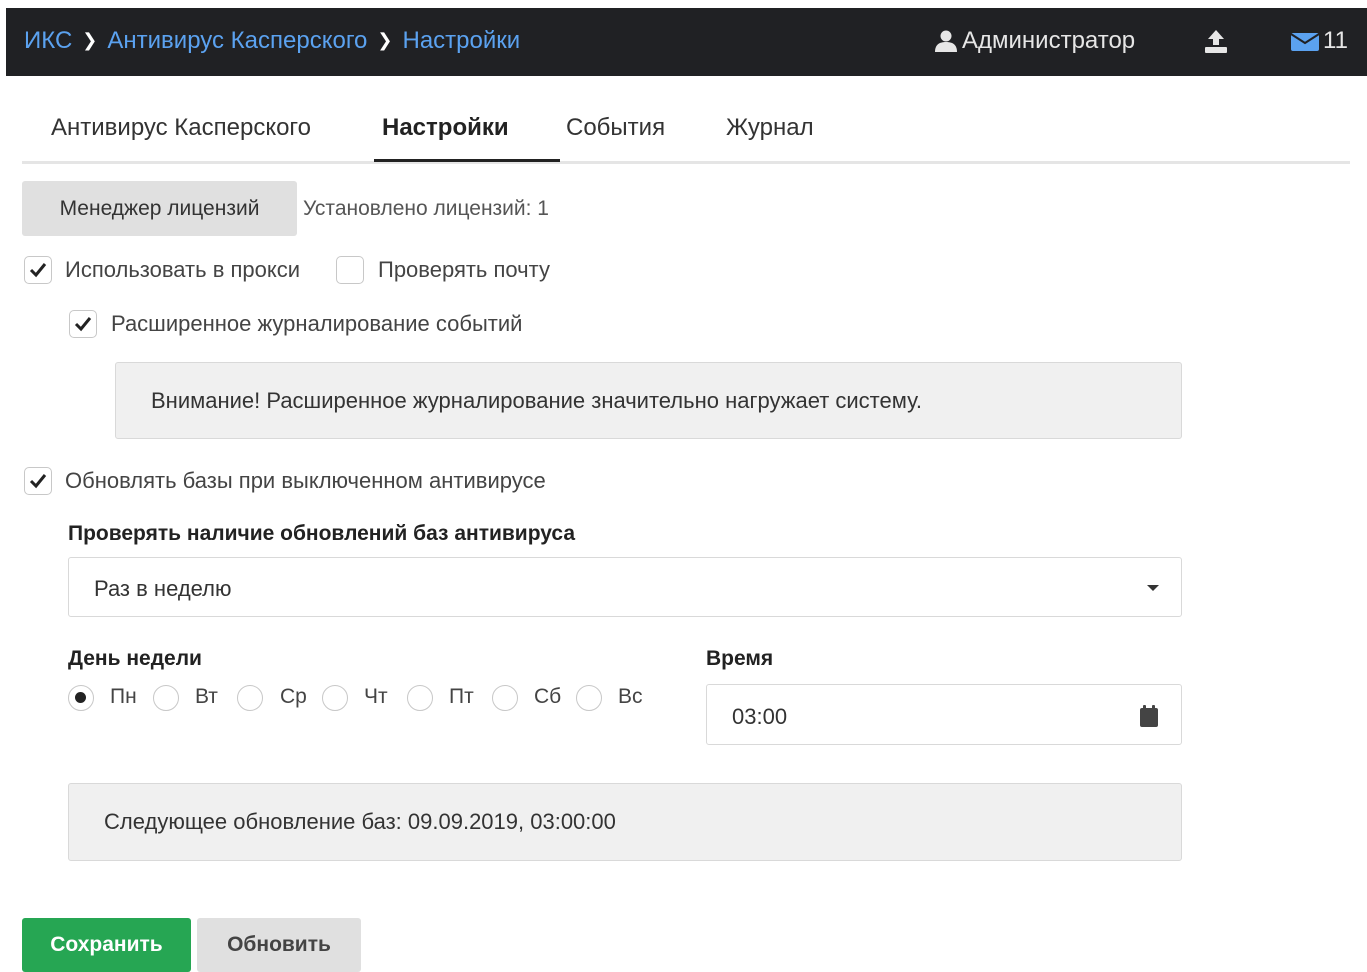 The height and width of the screenshot is (972, 1367). Describe the element at coordinates (740, 658) in the screenshot. I see `time-label: Время` at that location.